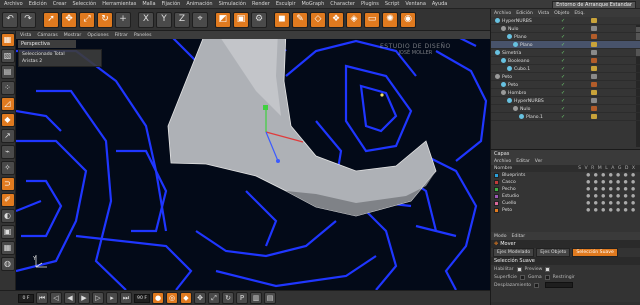 This screenshot has width=640, height=305. I want to click on layout-selector: Entorno de Arranque Estandar, so click(594, 4).